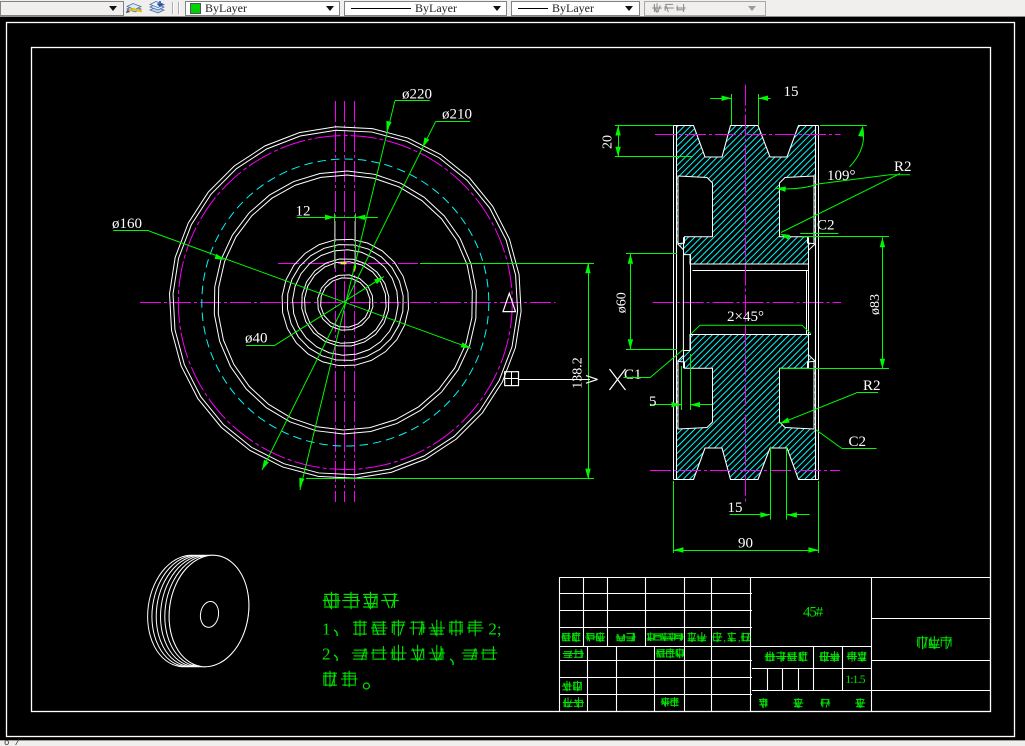 The height and width of the screenshot is (746, 1025). Describe the element at coordinates (841, 176) in the screenshot. I see `svg-text: 109°` at that location.